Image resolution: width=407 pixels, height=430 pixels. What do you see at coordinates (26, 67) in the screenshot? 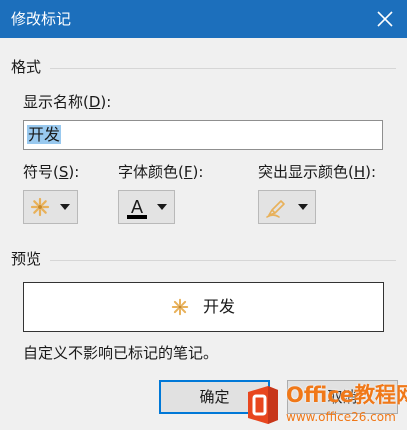
I see `format-group-label: 格式` at bounding box center [26, 67].